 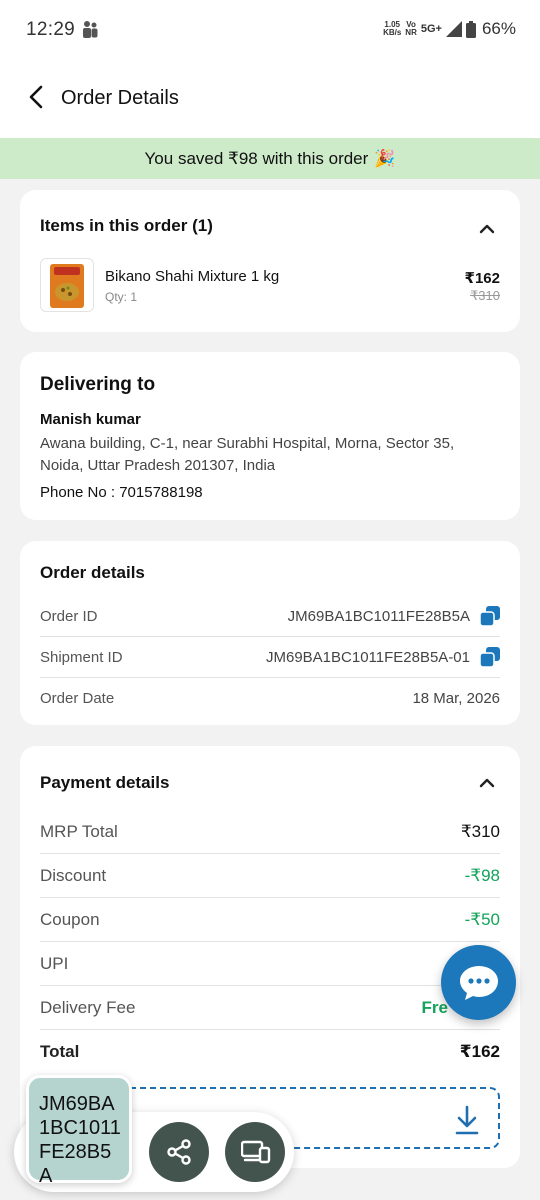 I want to click on clipboard-preview-chip: JM69BA1BC1011FE28B5A, so click(x=79, y=1131).